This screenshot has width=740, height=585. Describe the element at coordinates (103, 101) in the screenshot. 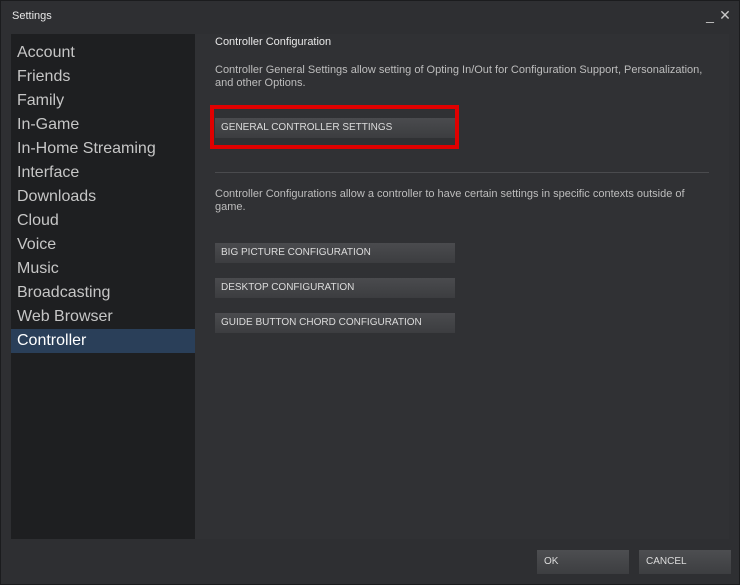

I see `sidebar-item-family: Family` at that location.